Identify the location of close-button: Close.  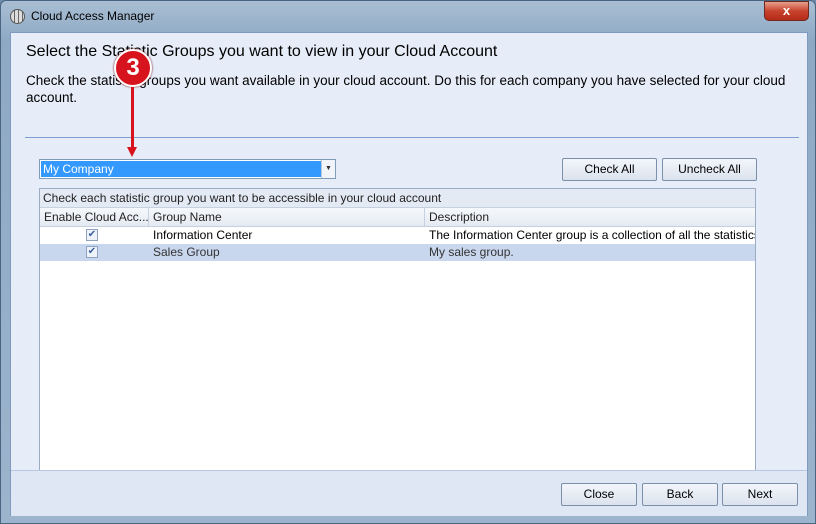
(599, 494).